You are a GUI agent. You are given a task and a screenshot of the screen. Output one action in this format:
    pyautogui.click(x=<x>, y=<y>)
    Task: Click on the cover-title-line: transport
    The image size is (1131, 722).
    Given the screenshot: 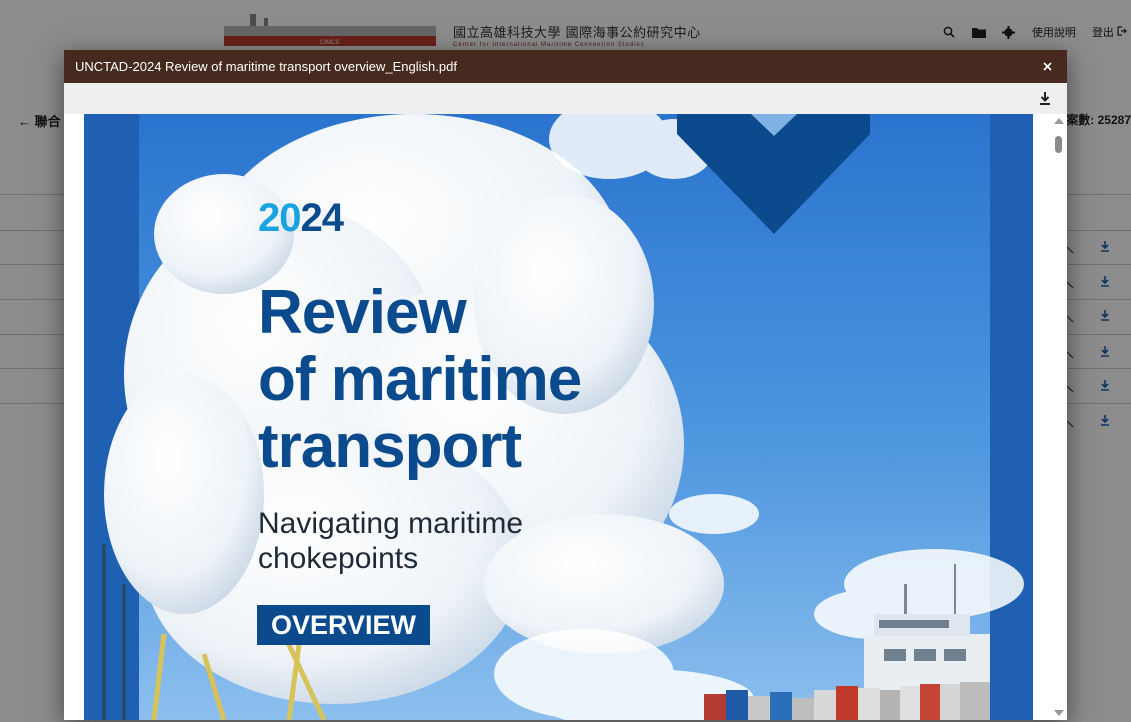 What is the action you would take?
    pyautogui.click(x=390, y=446)
    